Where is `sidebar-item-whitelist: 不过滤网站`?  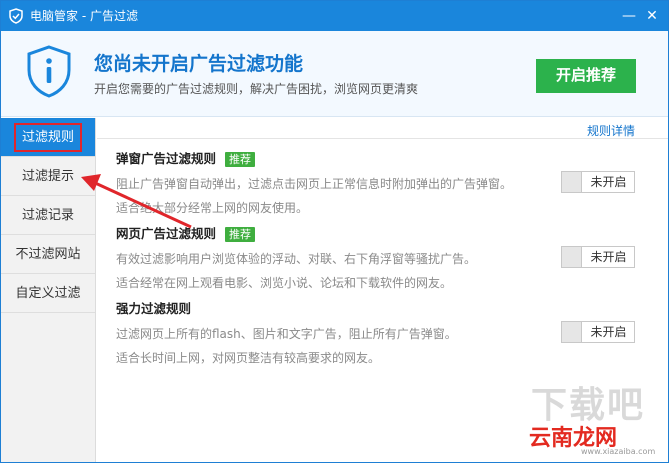 sidebar-item-whitelist: 不过滤网站 is located at coordinates (48, 254).